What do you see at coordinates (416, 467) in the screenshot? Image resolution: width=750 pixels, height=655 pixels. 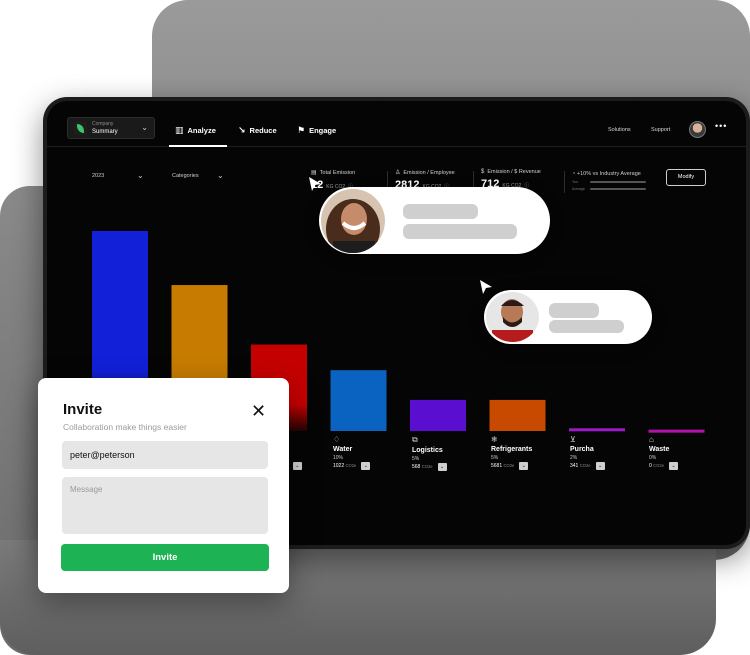 I see `category-value: 568` at bounding box center [416, 467].